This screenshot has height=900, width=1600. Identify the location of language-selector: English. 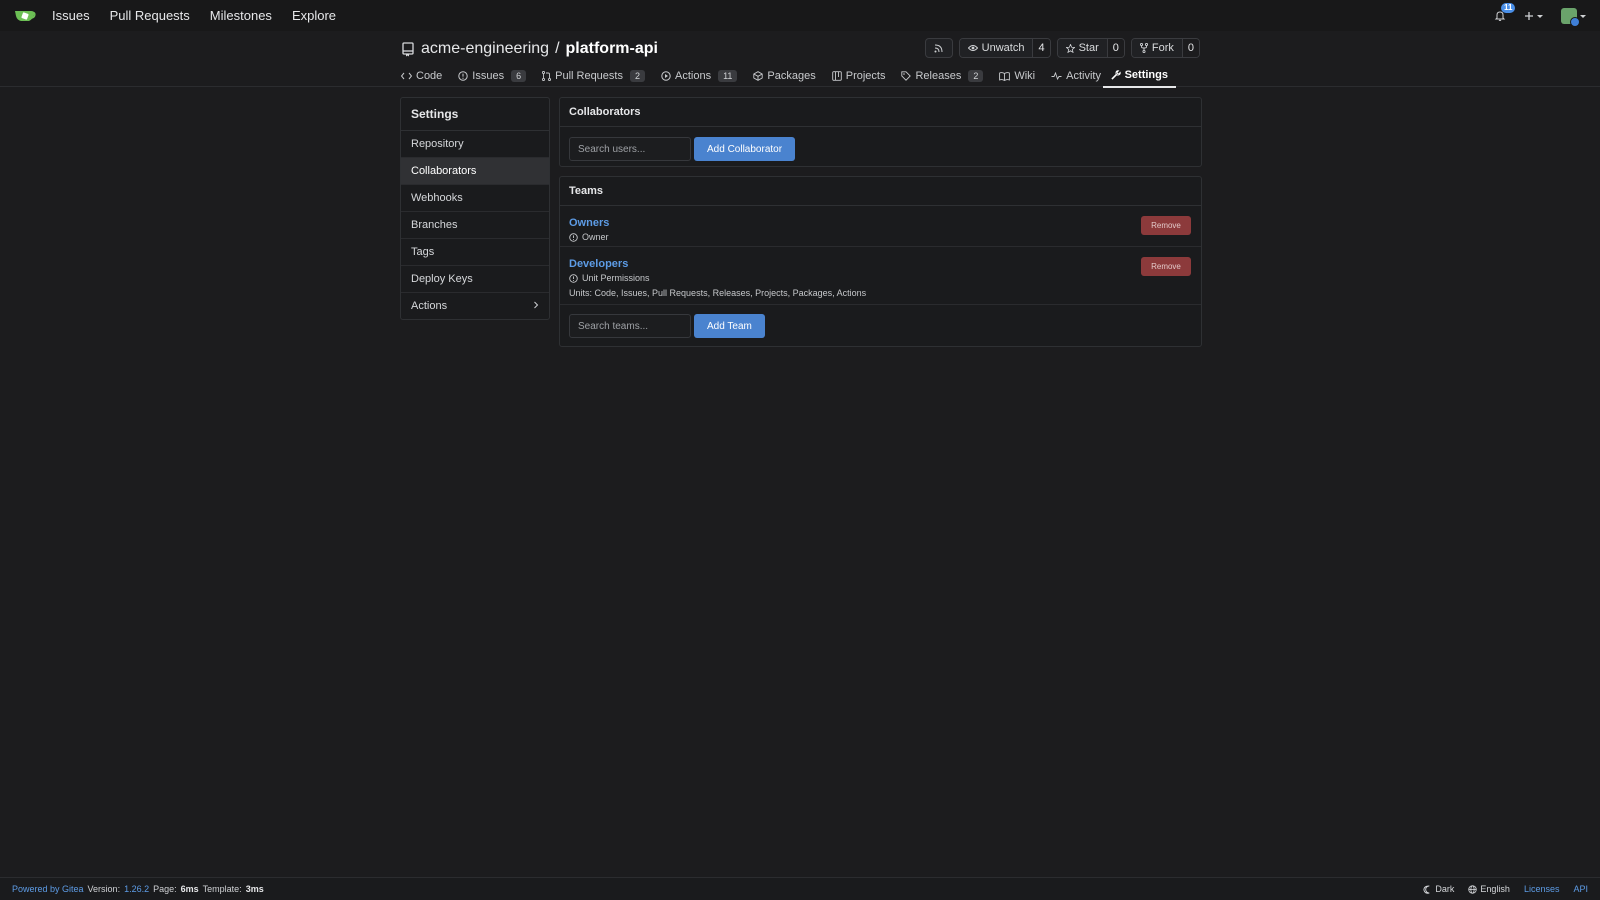
(1489, 889).